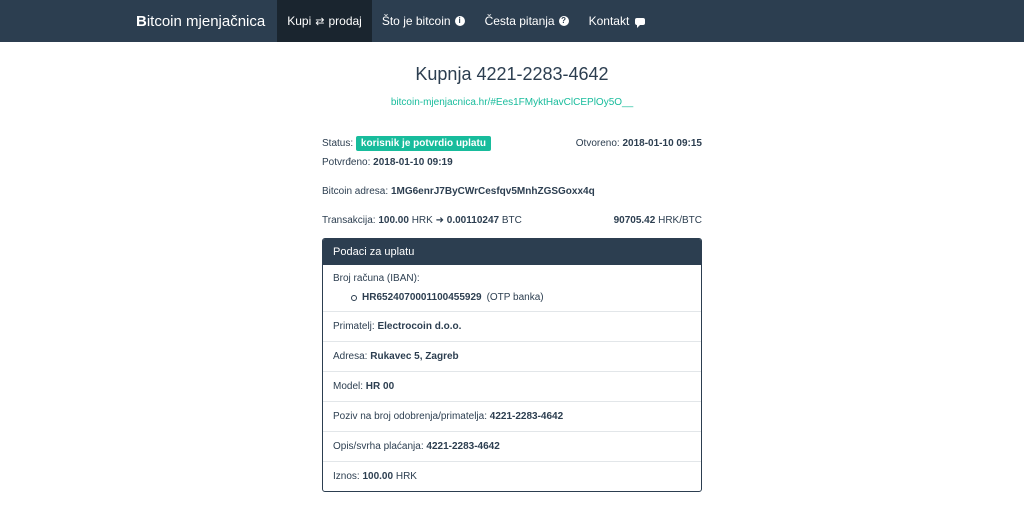 Image resolution: width=1024 pixels, height=511 pixels. Describe the element at coordinates (354, 297) in the screenshot. I see `bullet-icon` at that location.